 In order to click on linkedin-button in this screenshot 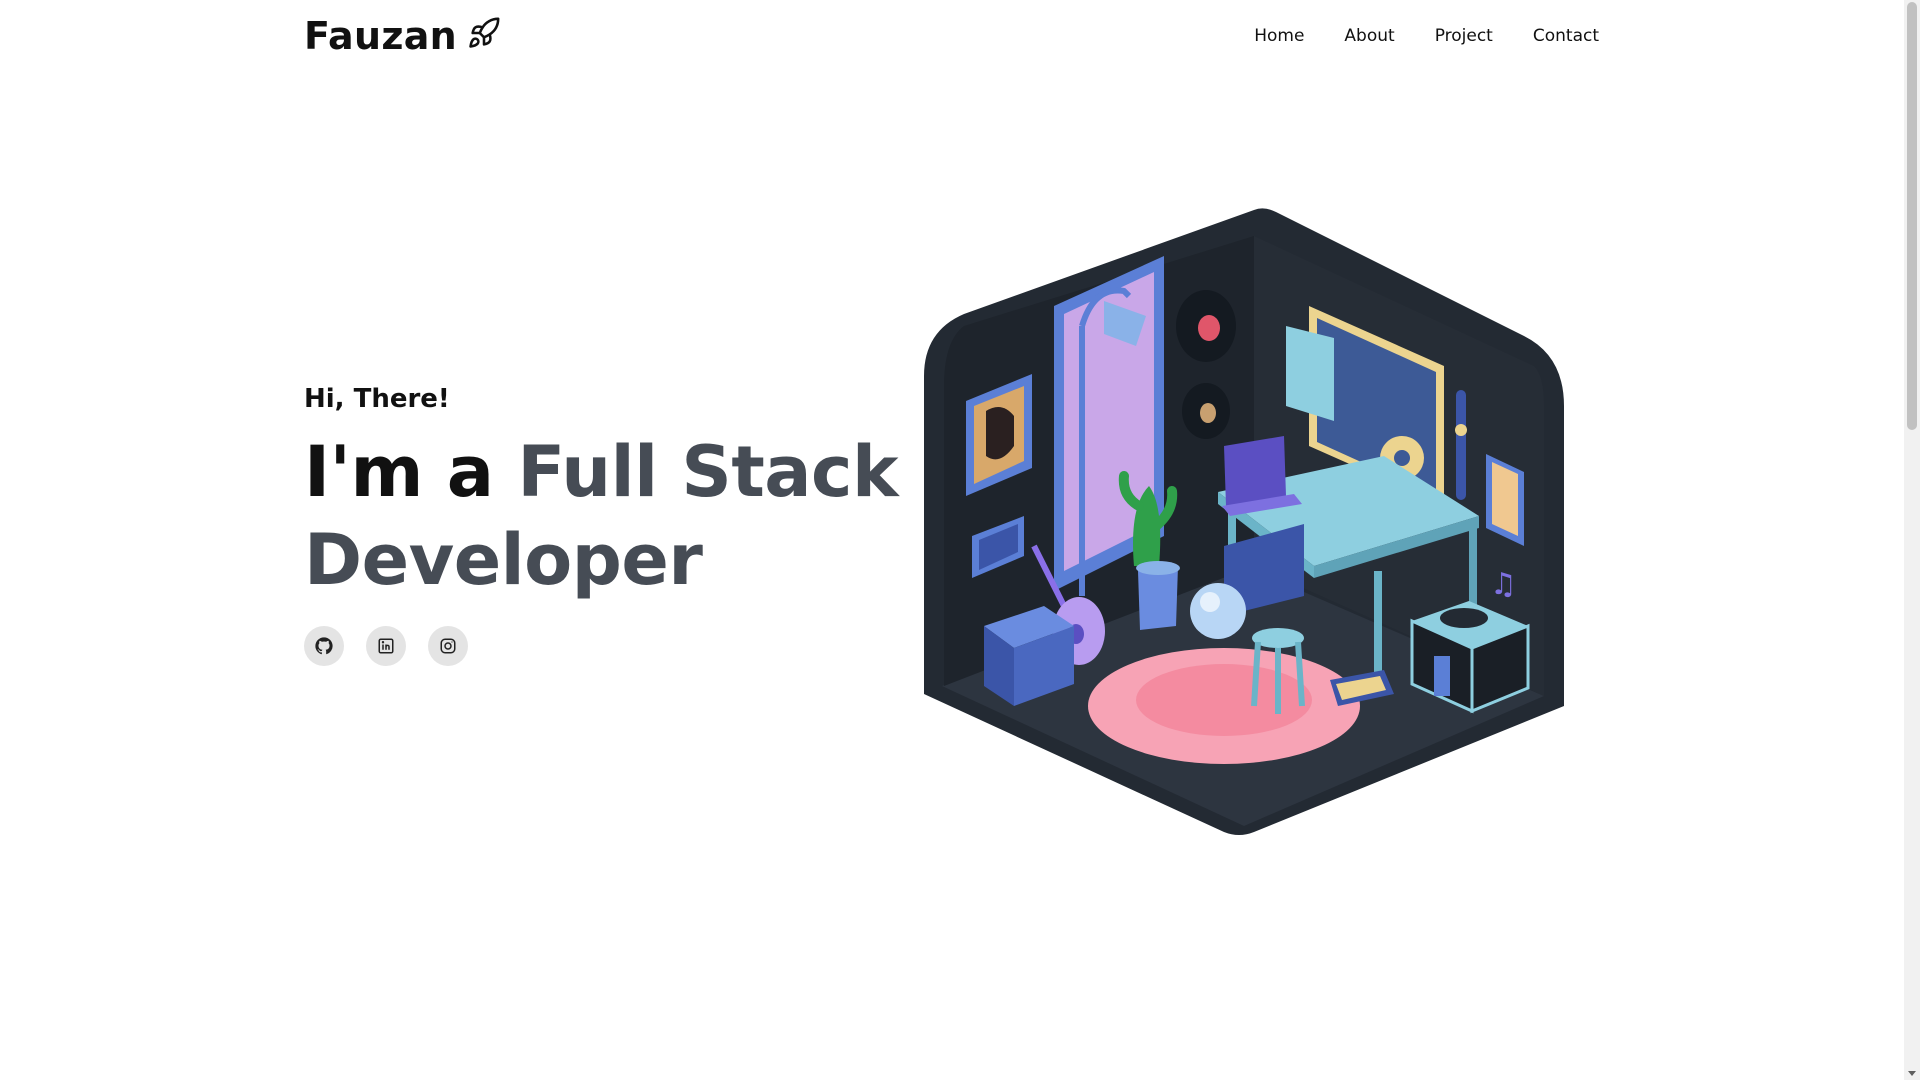, I will do `click(386, 646)`.